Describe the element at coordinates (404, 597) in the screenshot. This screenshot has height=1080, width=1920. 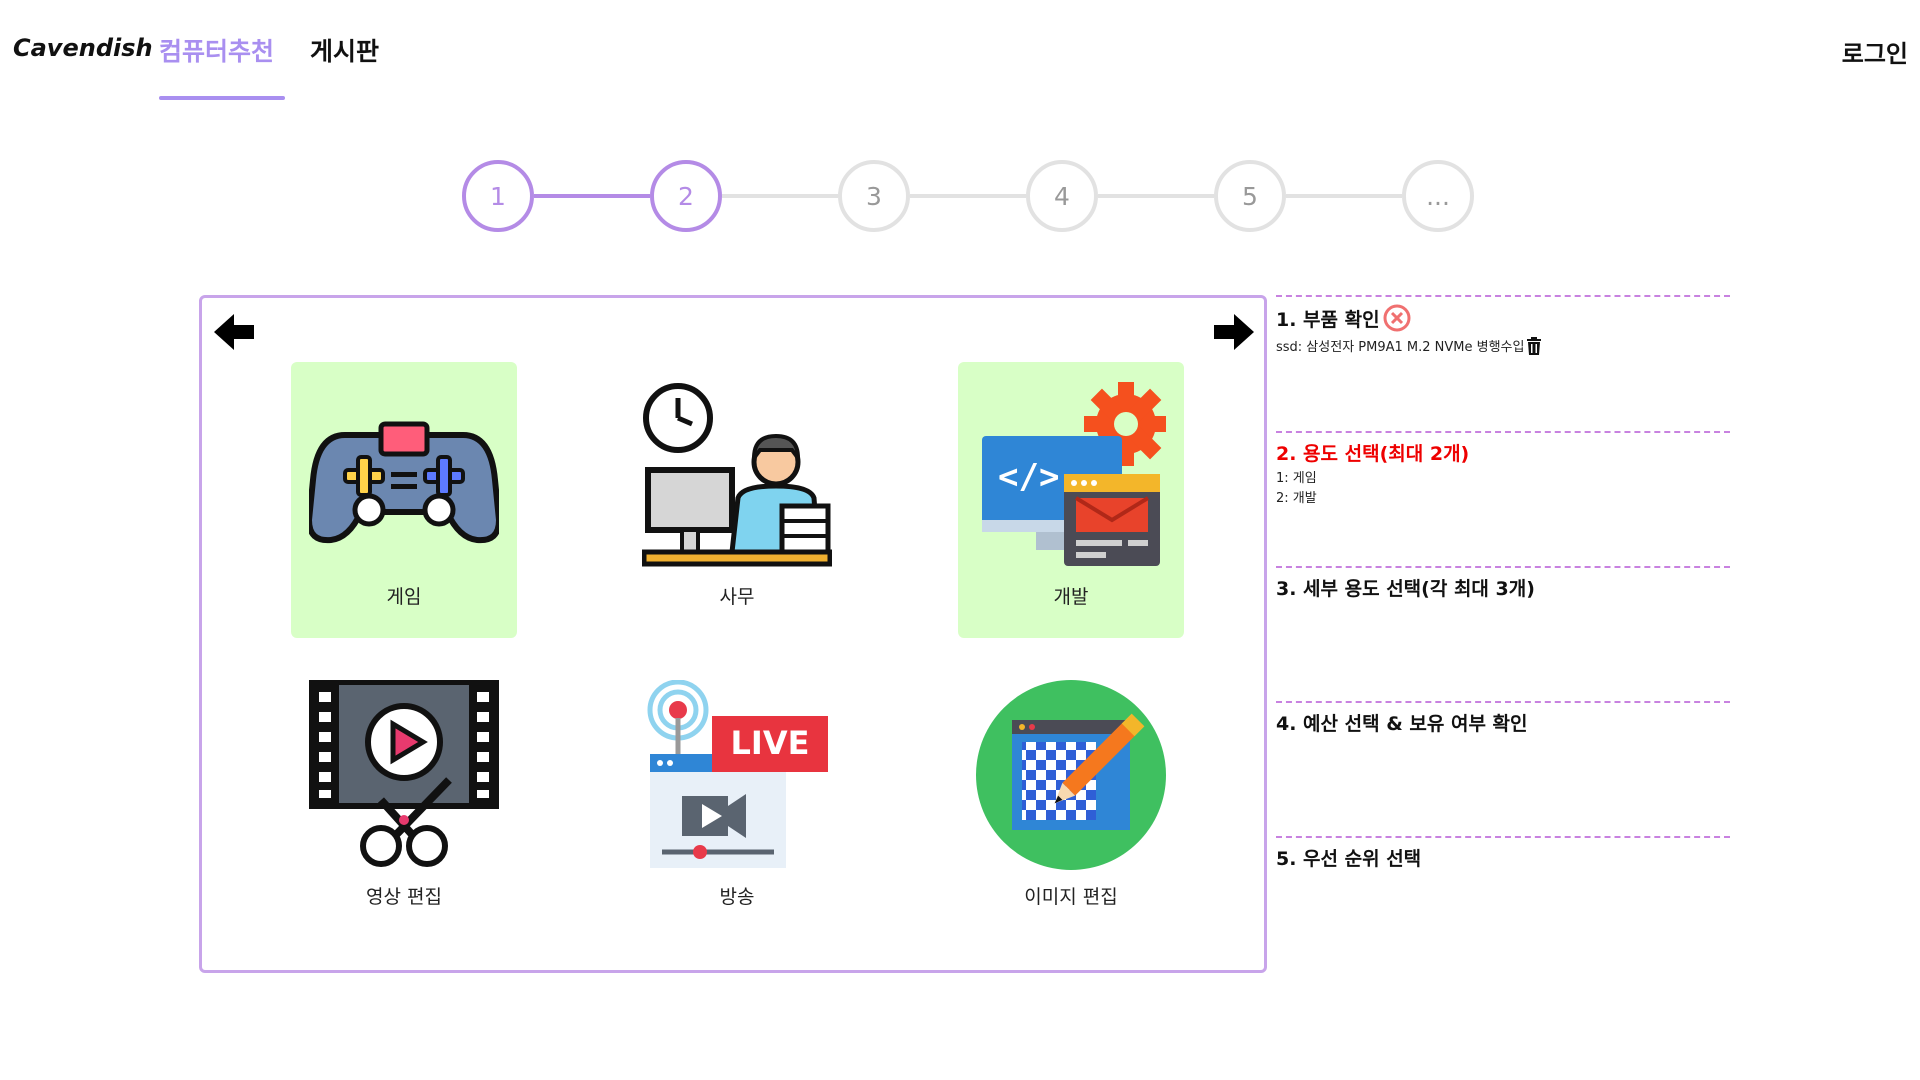
I see `usage-card-label: 게임` at that location.